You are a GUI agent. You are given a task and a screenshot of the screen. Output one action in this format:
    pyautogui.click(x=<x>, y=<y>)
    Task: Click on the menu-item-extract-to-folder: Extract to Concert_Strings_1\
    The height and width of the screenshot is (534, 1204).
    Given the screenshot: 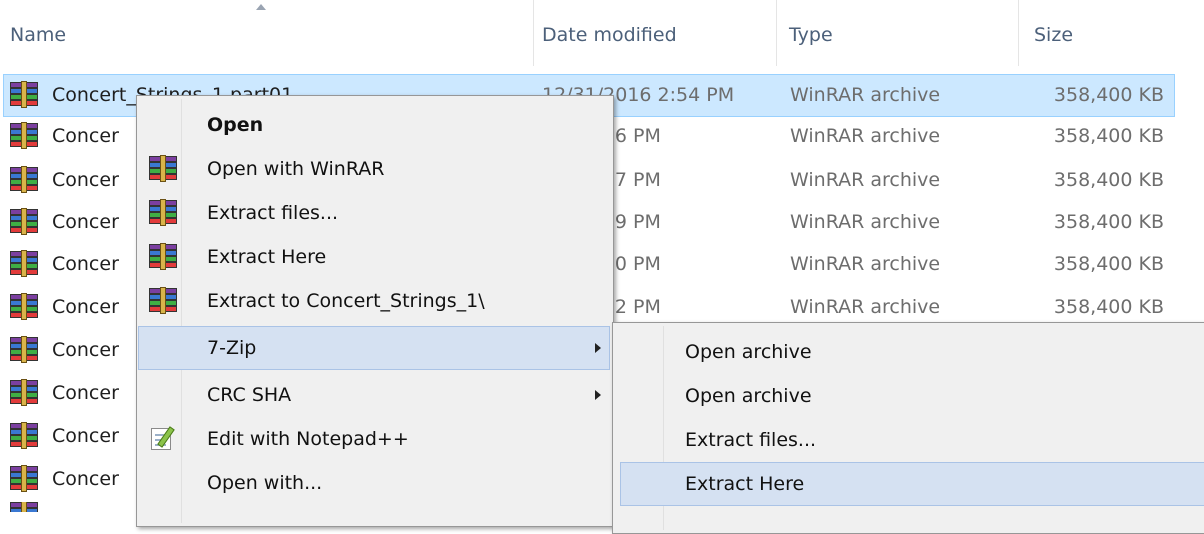 What is the action you would take?
    pyautogui.click(x=374, y=301)
    